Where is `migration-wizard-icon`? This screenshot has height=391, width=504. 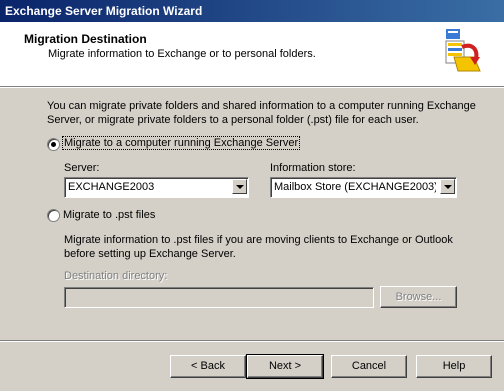 migration-wizard-icon is located at coordinates (463, 51).